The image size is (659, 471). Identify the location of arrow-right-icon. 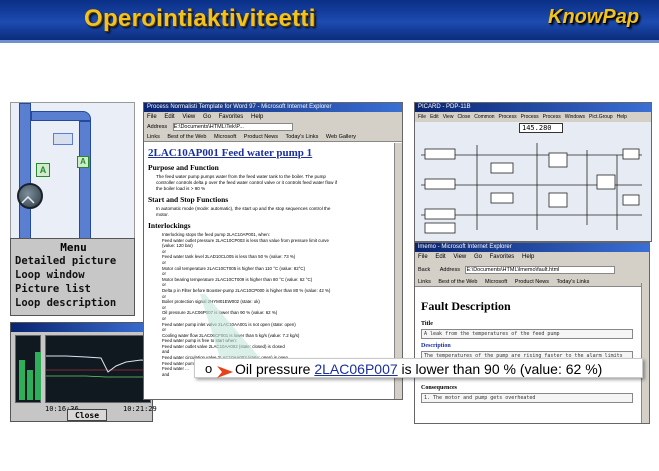
(225, 373).